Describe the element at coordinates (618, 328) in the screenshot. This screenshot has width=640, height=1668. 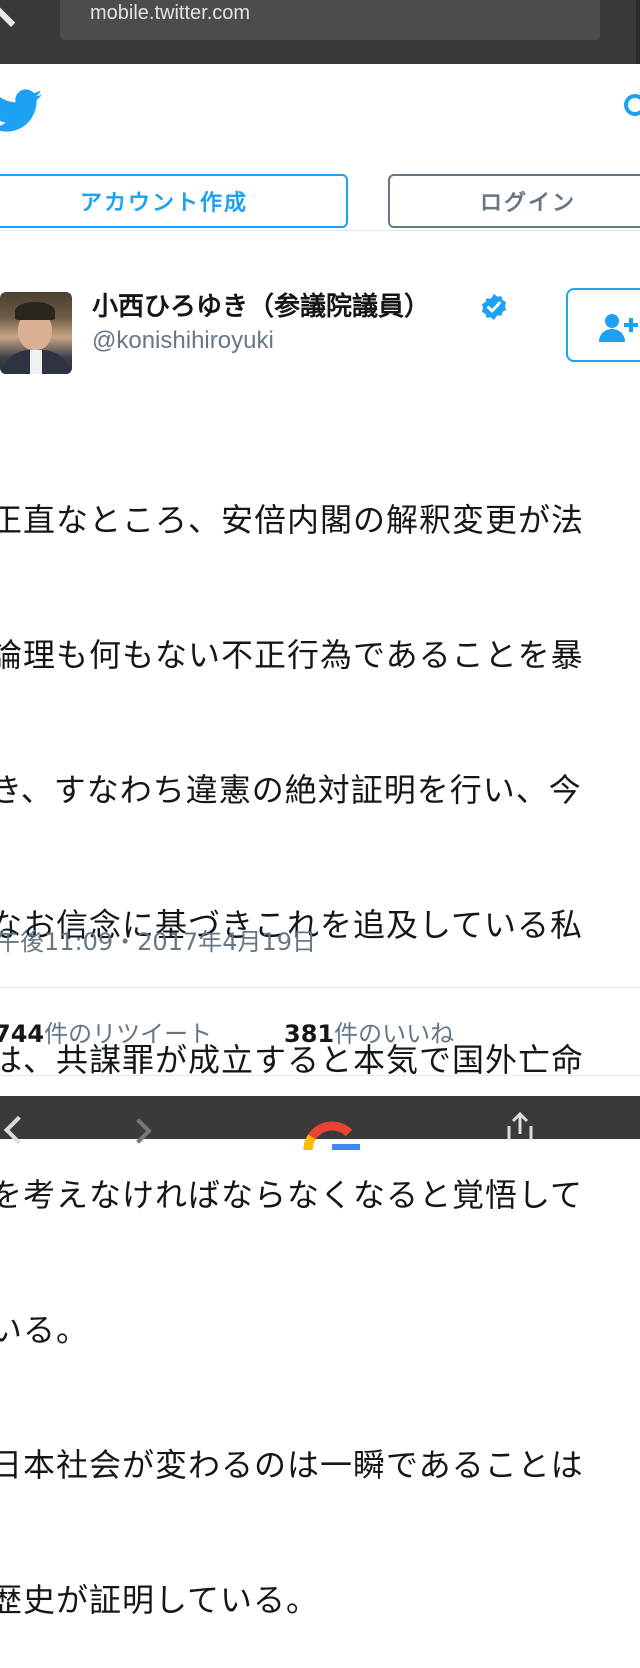
I see `follow-user-icon` at that location.